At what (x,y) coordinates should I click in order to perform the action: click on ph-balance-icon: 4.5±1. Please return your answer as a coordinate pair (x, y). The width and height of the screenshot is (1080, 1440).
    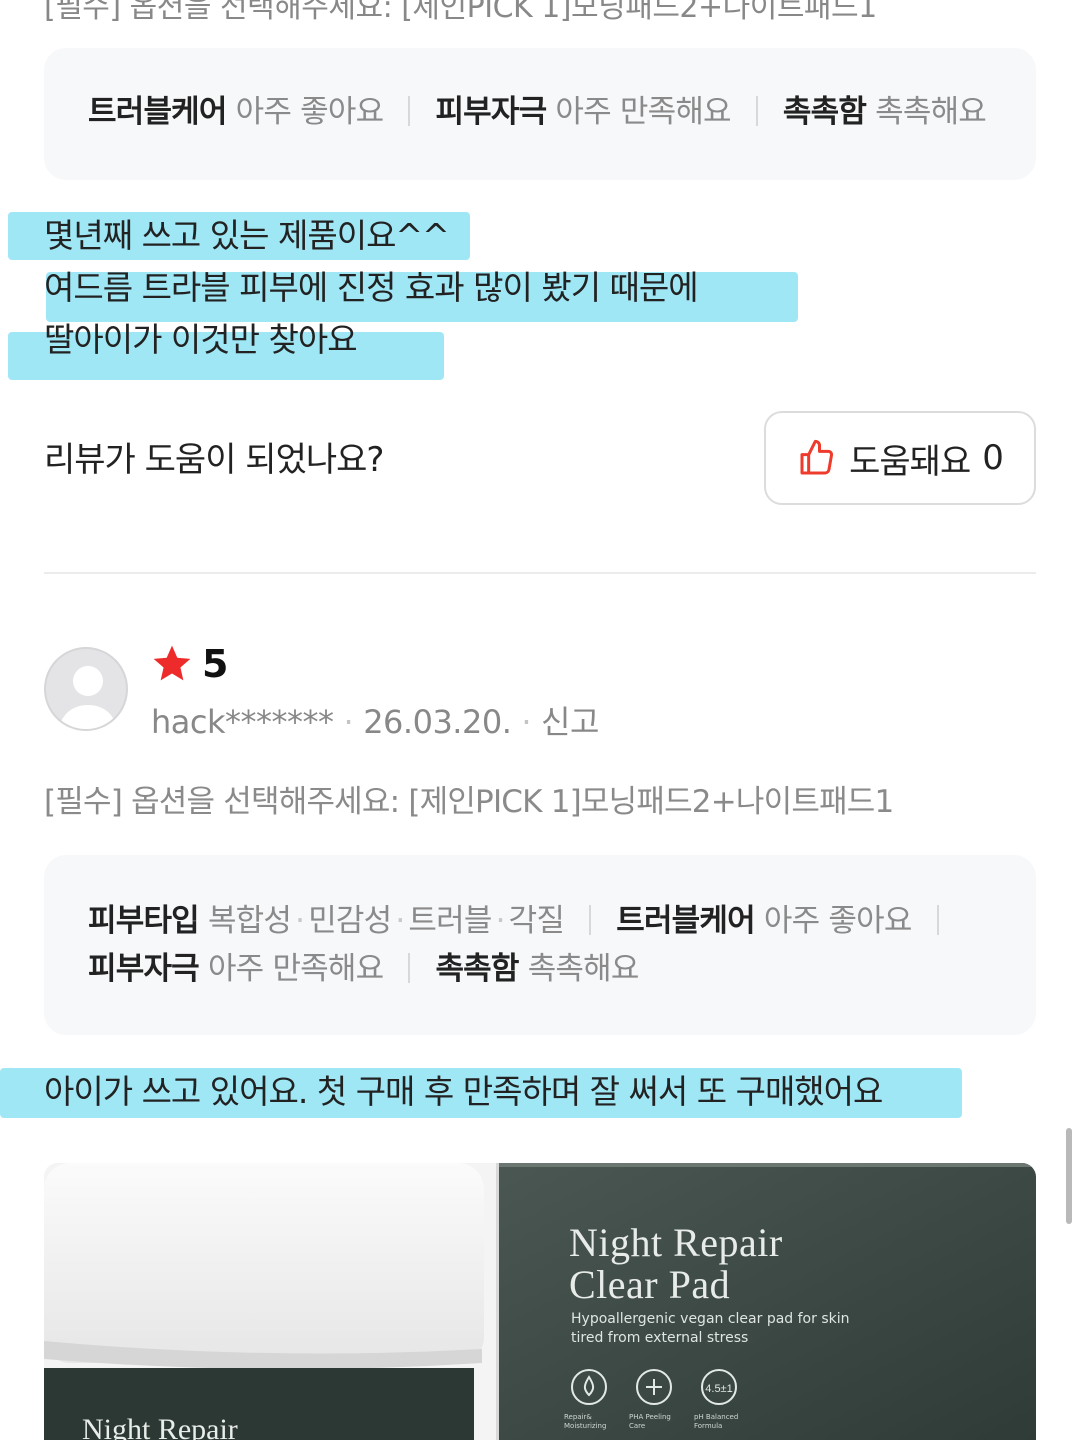
    Looking at the image, I should click on (719, 1389).